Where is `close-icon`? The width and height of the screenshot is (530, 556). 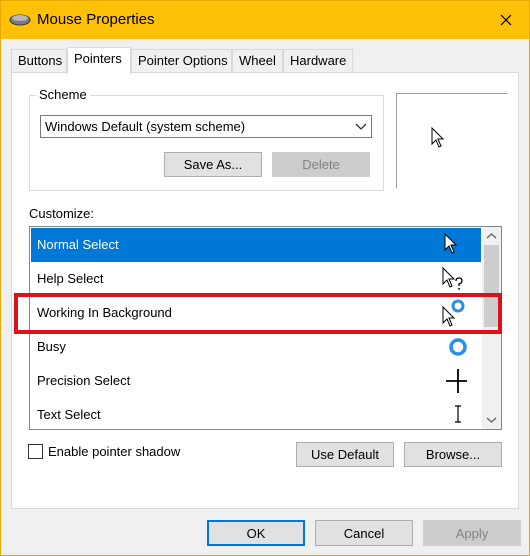
close-icon is located at coordinates (506, 20).